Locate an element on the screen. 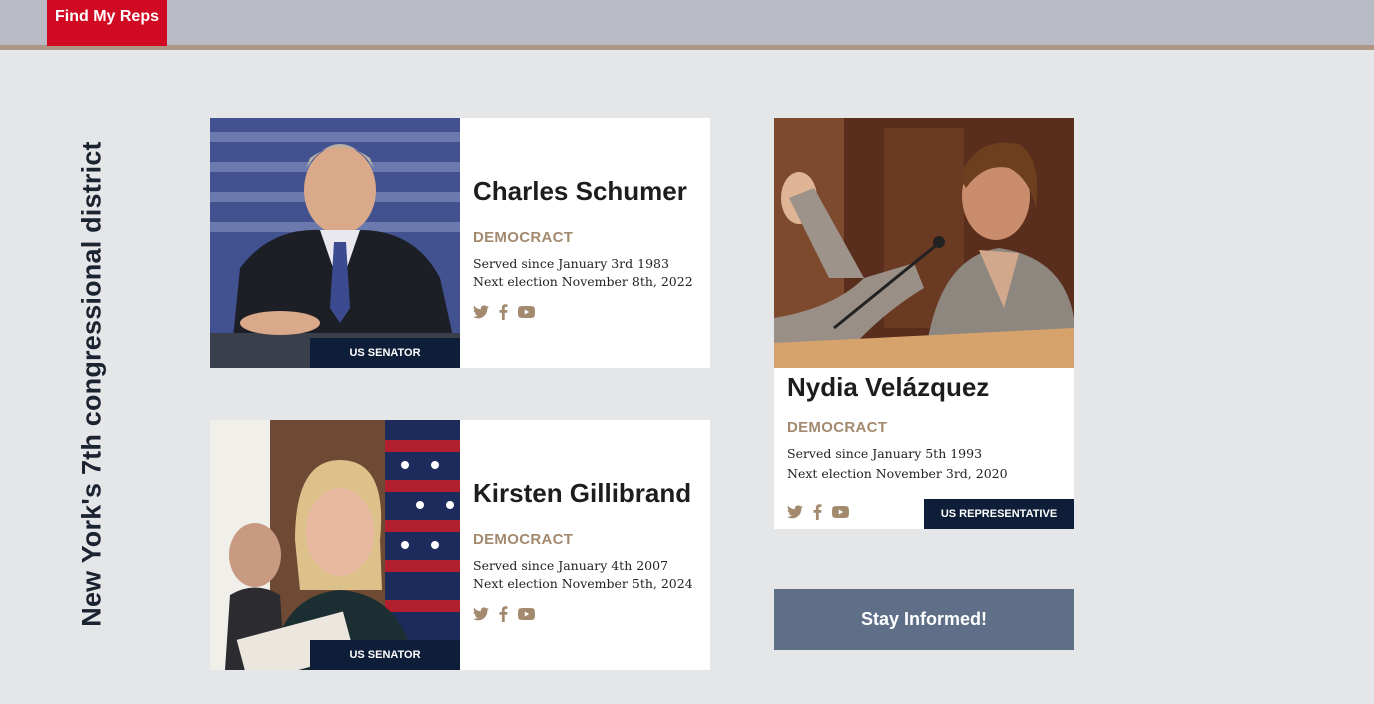  served-since: Served since January 3rd 1983 is located at coordinates (571, 263).